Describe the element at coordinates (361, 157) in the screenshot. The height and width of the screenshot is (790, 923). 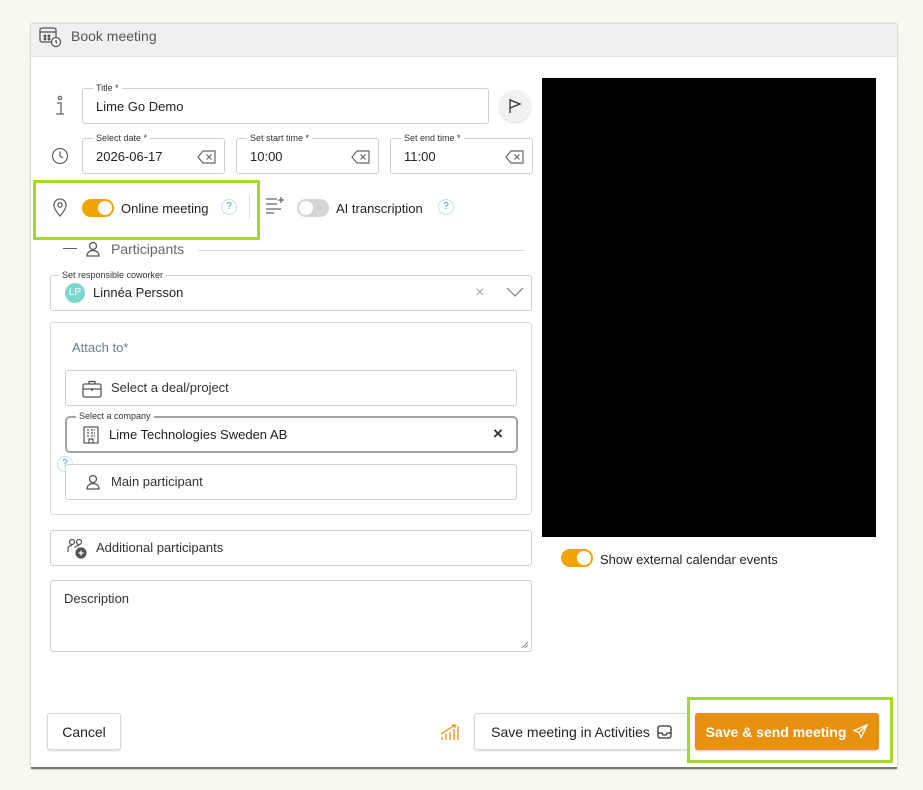
I see `clear-start-time-icon` at that location.